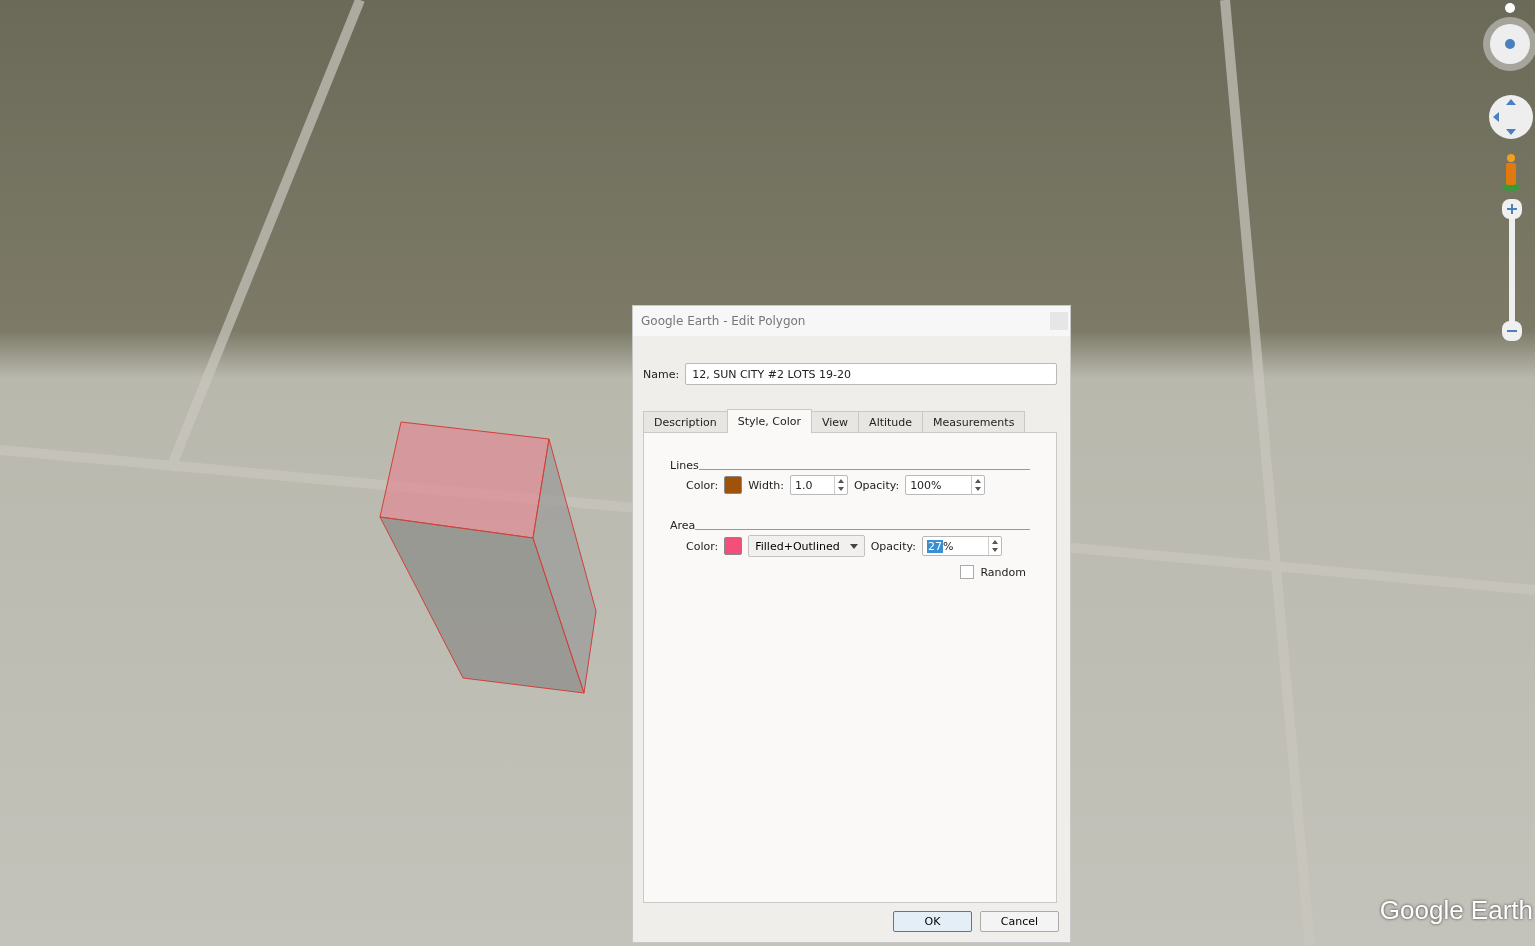 The image size is (1535, 946). Describe the element at coordinates (1510, 117) in the screenshot. I see `pan-control-icon` at that location.